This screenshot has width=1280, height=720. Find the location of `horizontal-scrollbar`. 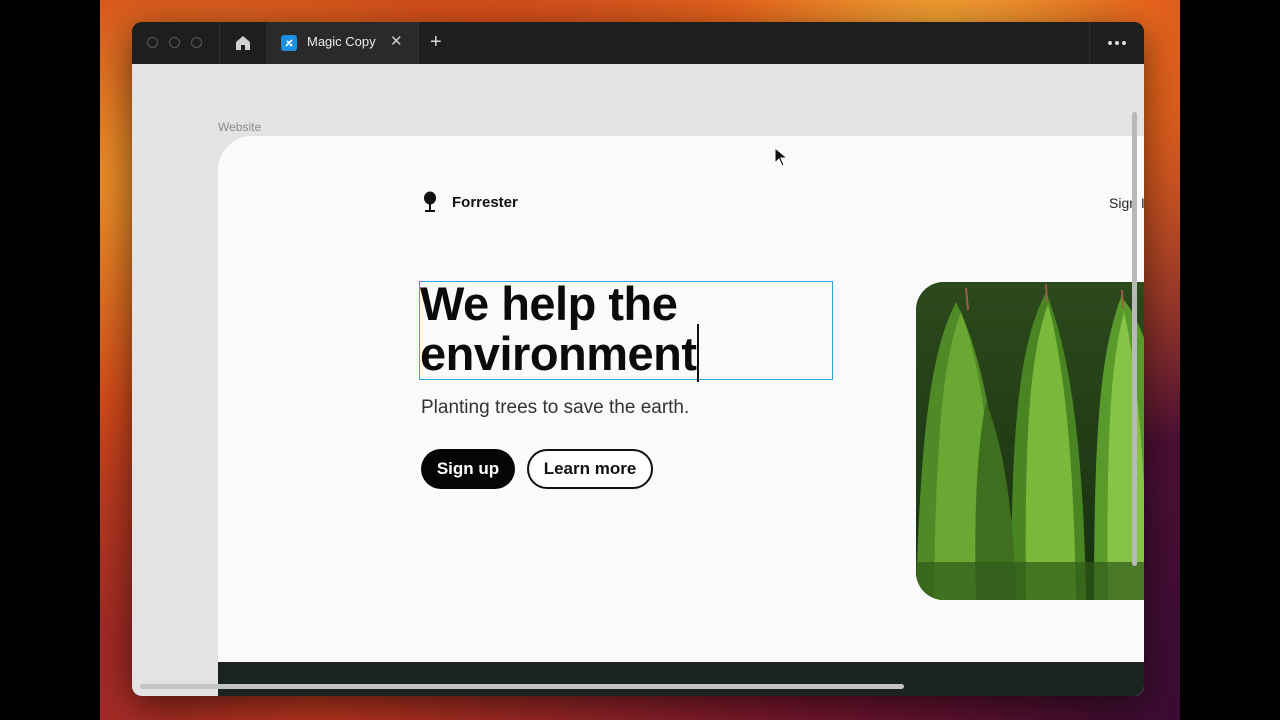

horizontal-scrollbar is located at coordinates (522, 686).